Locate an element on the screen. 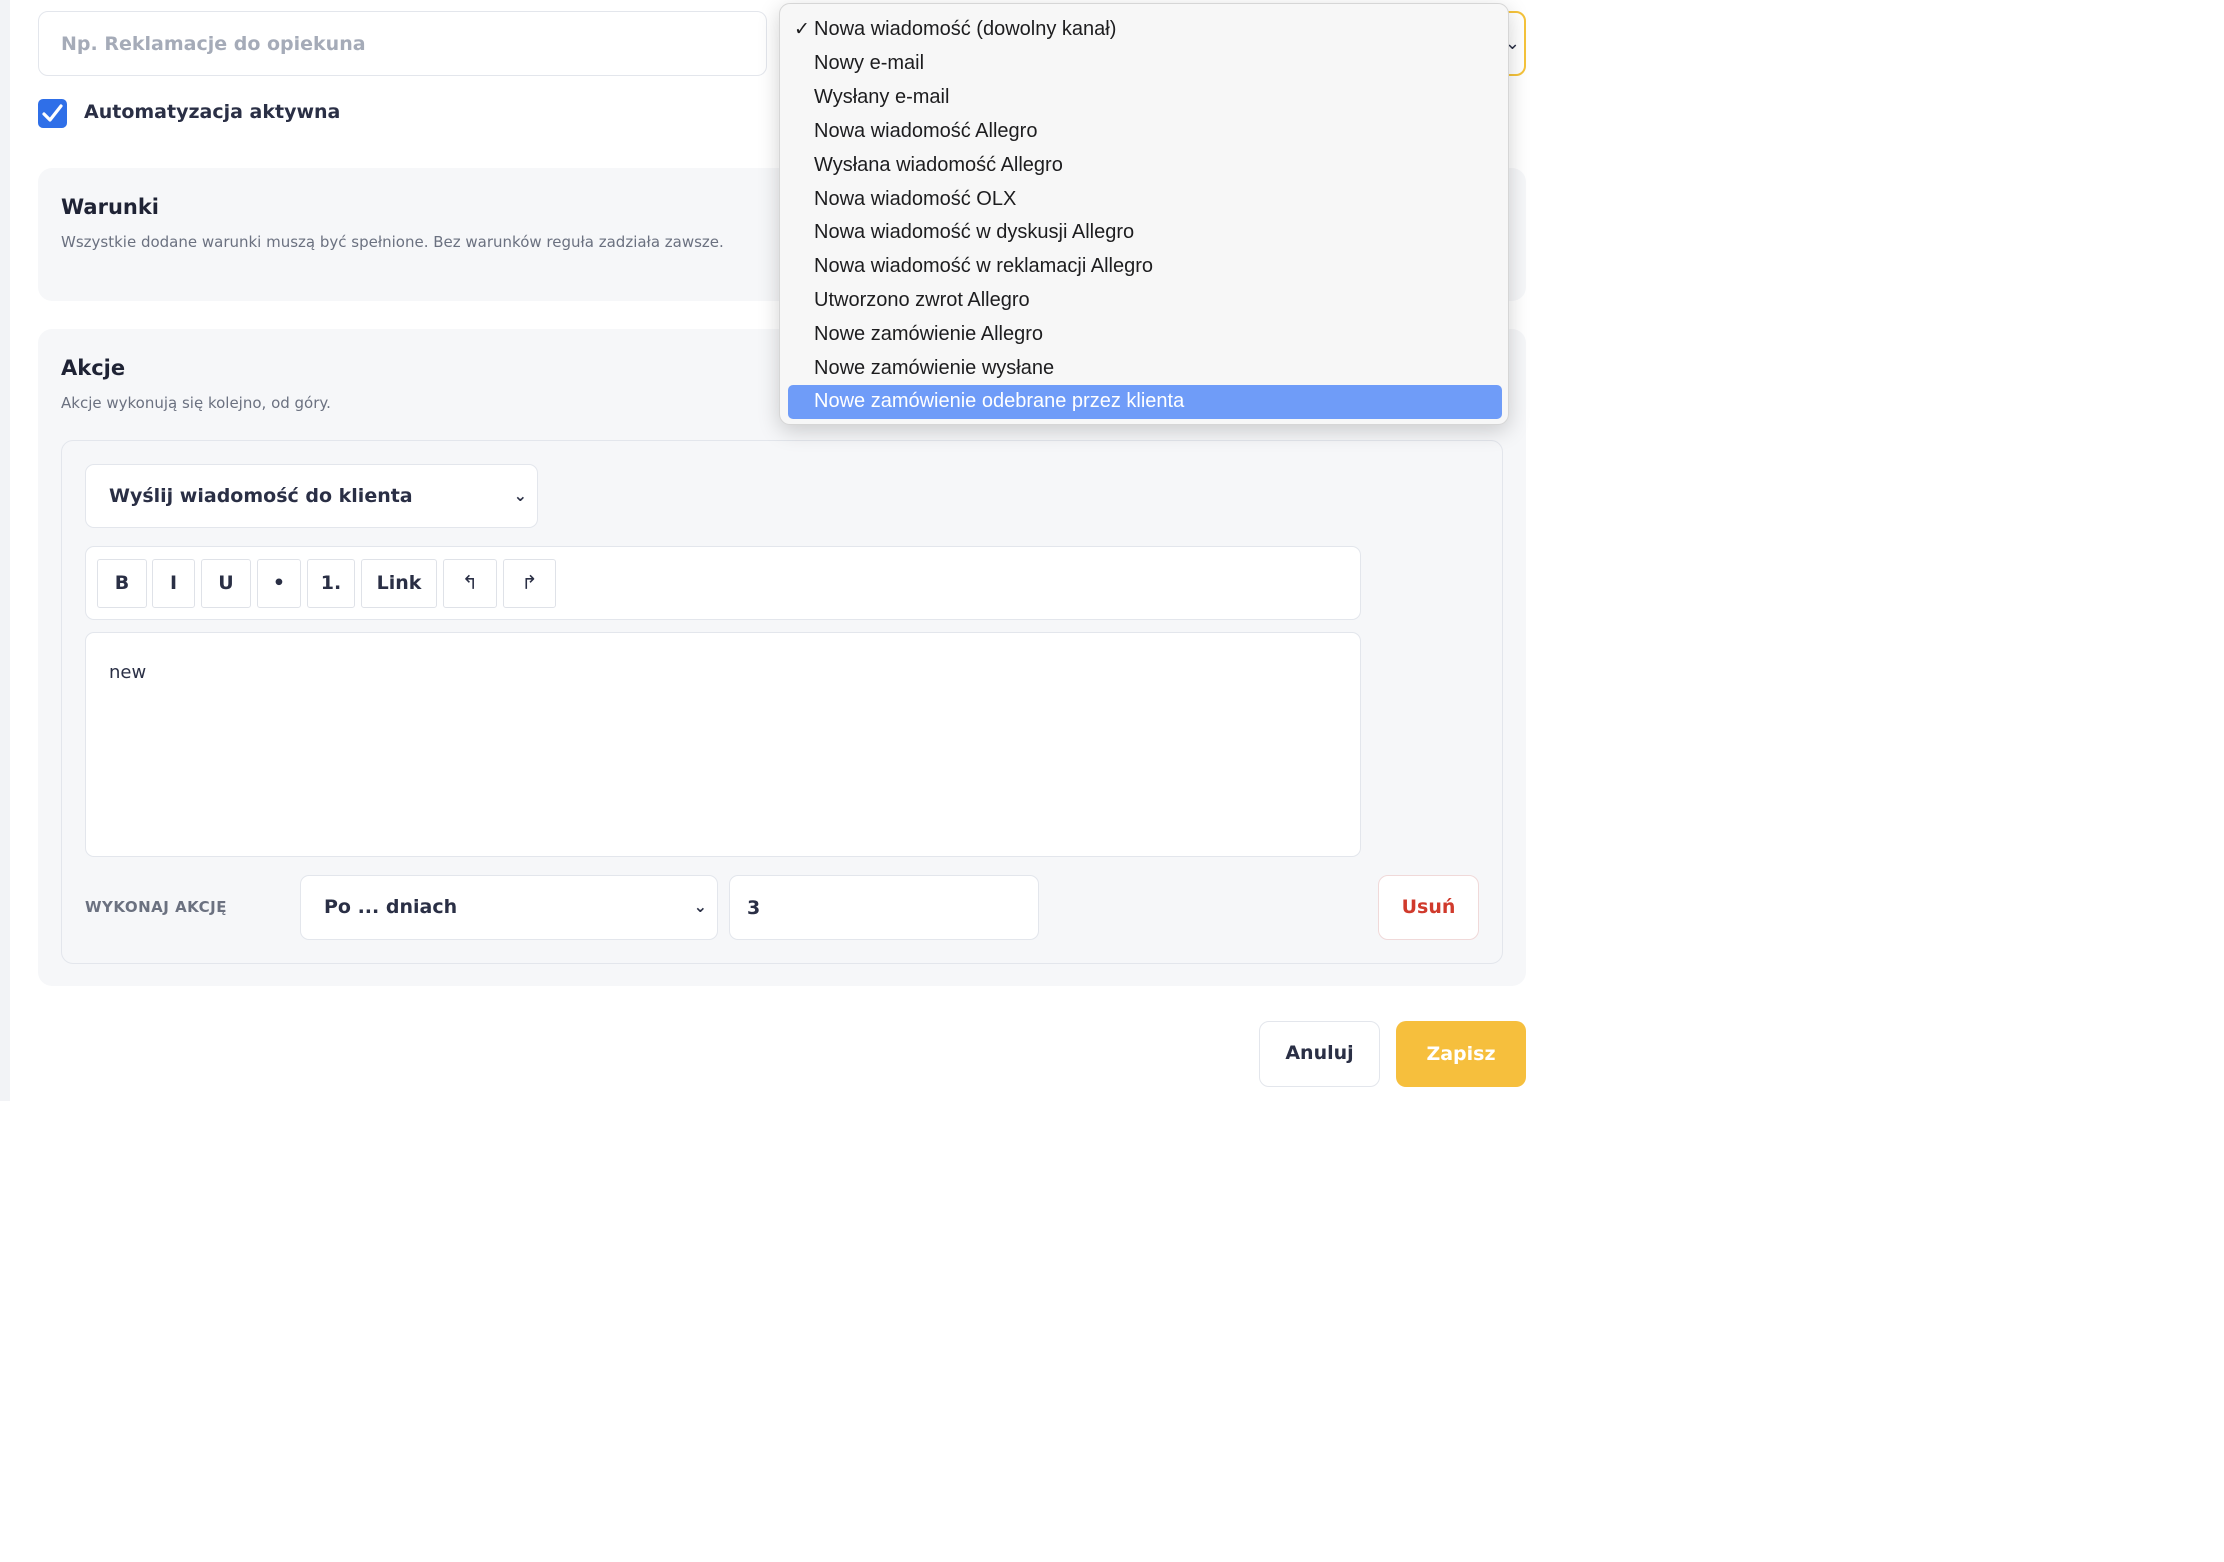  bold-button: B is located at coordinates (122, 583).